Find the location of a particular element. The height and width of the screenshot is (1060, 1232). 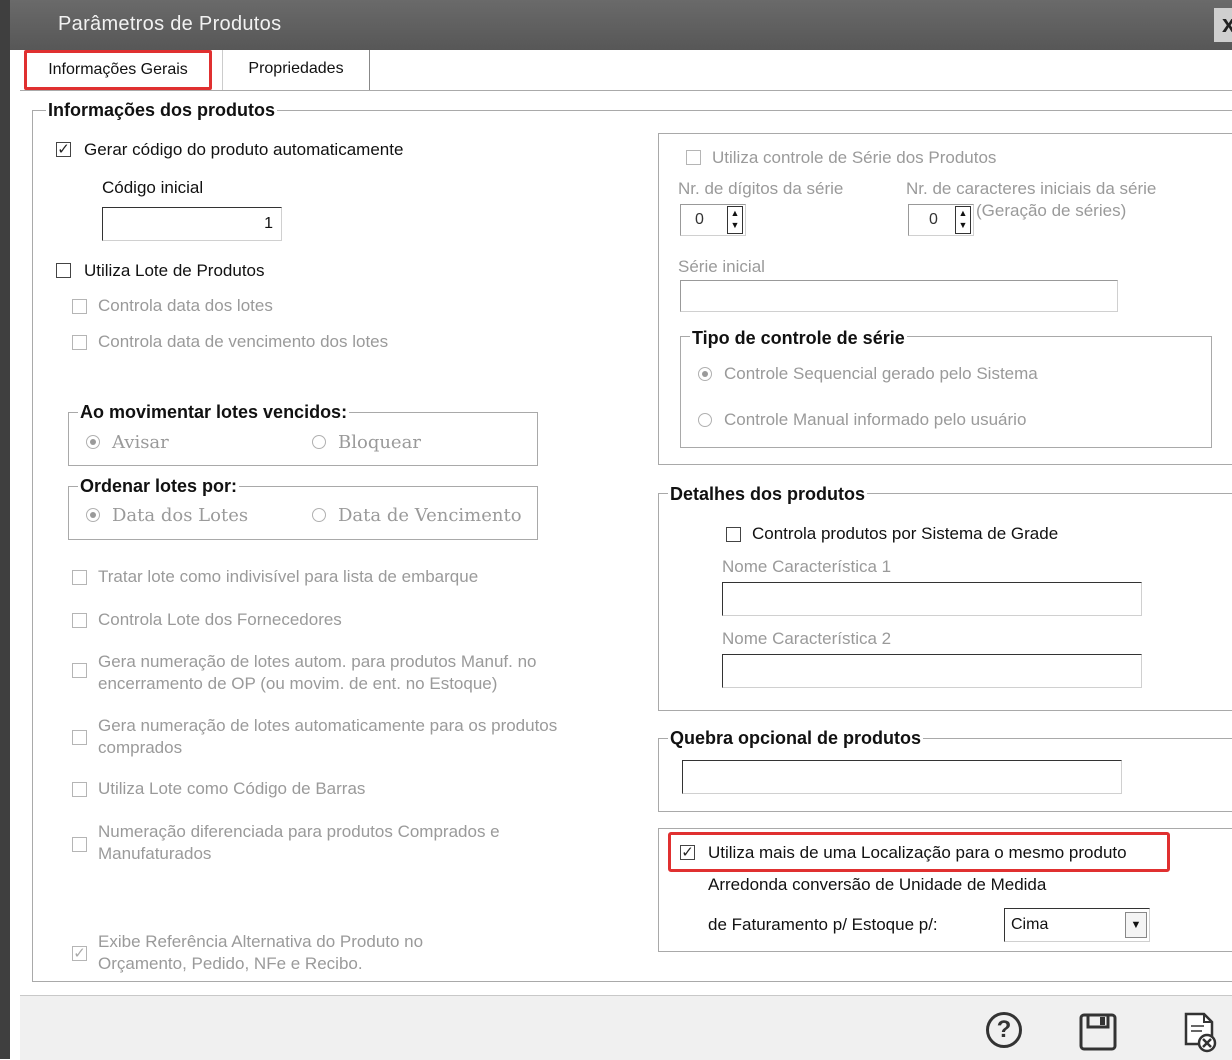

arredonda-line2: de Faturamento p/ Estoque p/: is located at coordinates (823, 924).